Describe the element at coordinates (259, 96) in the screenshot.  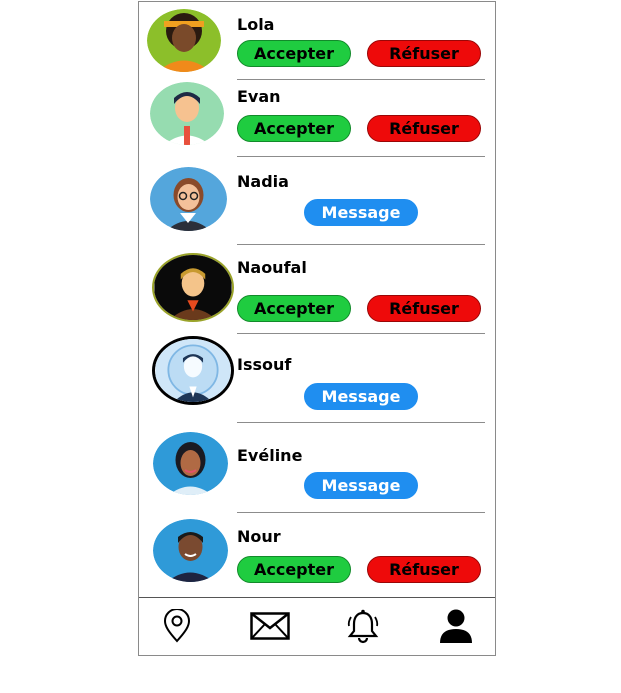
I see `contact-name: Evan` at that location.